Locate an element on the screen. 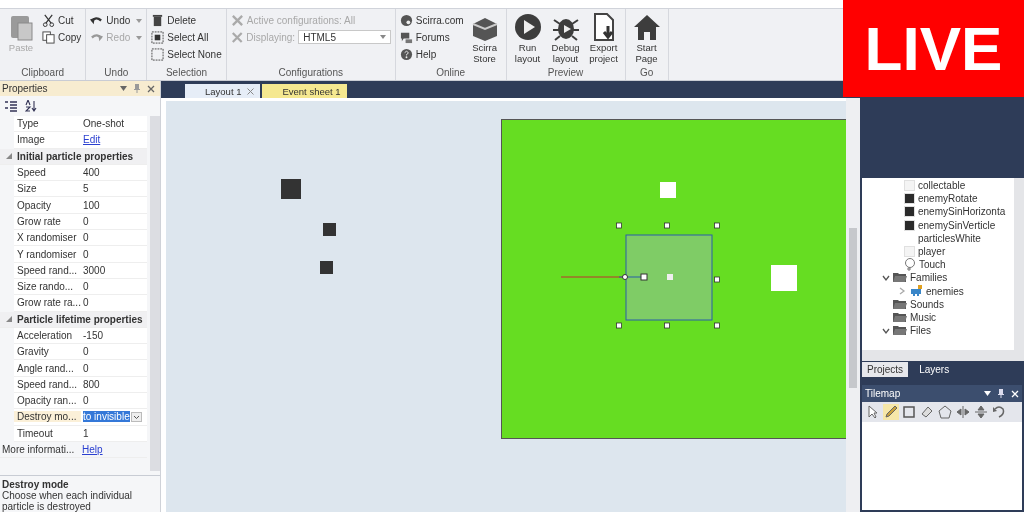  run-button: Run layout is located at coordinates (527, 38).